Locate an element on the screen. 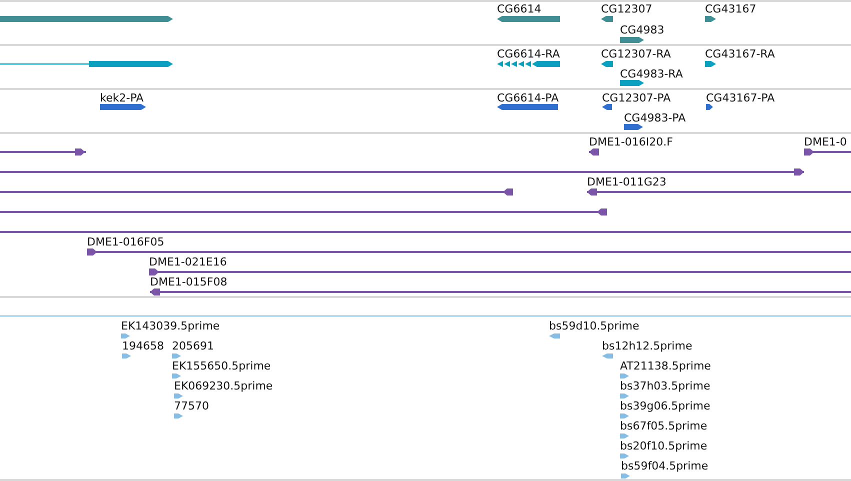  feature-label: CG43167 is located at coordinates (730, 9).